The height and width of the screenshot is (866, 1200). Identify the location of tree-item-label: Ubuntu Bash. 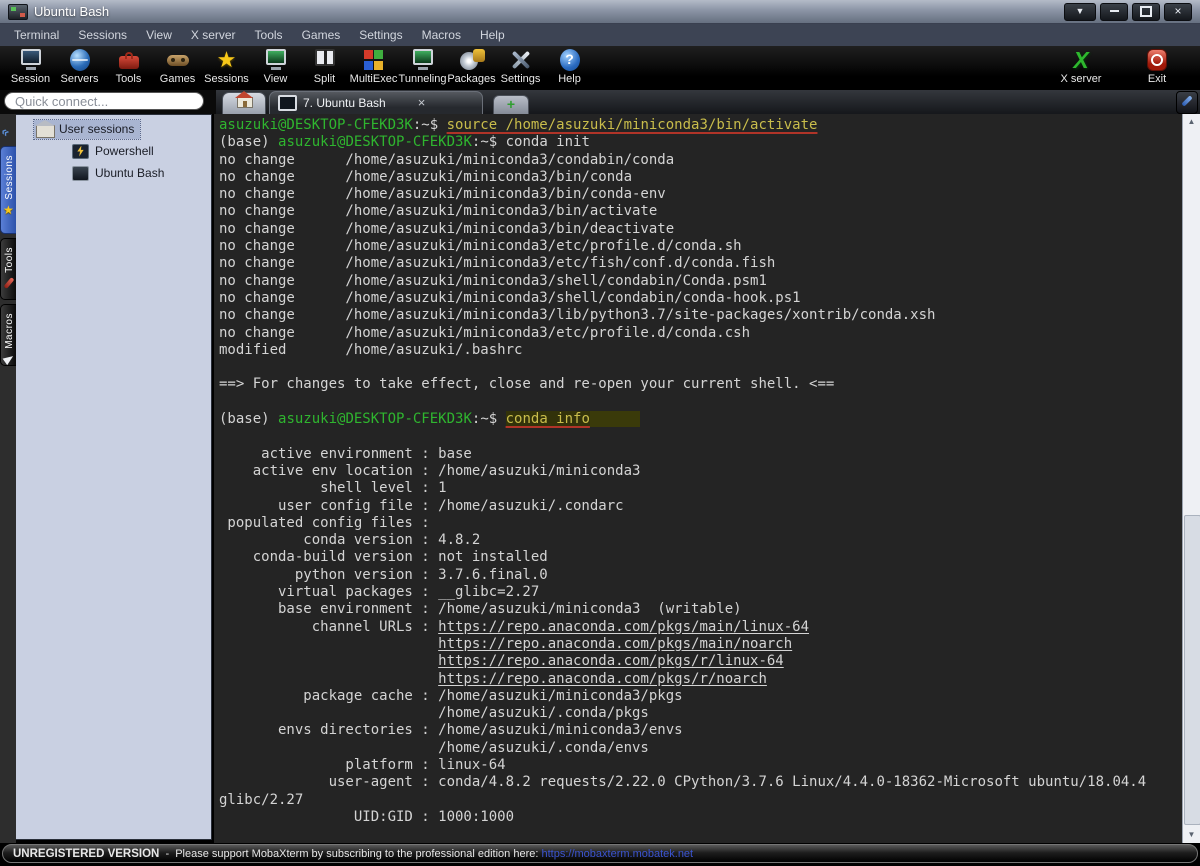
(130, 173).